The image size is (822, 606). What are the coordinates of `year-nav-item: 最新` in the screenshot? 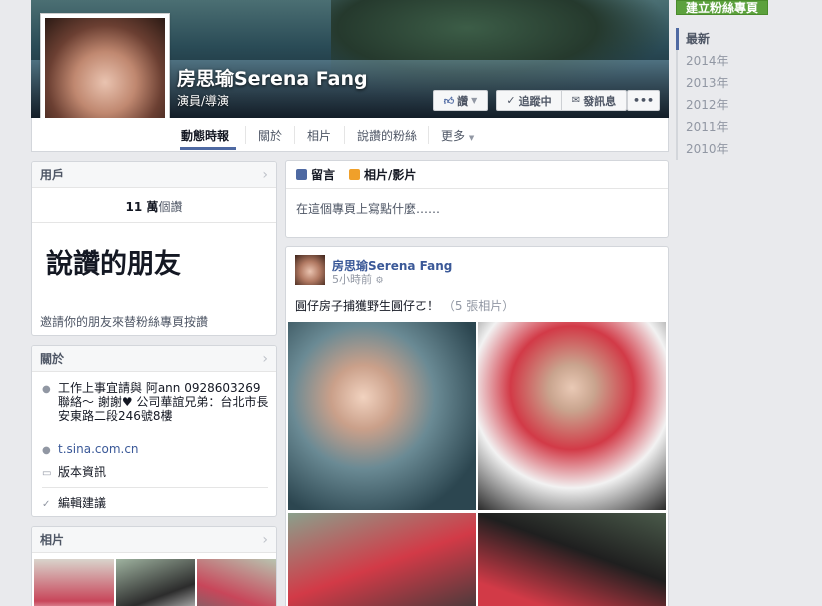 It's located at (731, 39).